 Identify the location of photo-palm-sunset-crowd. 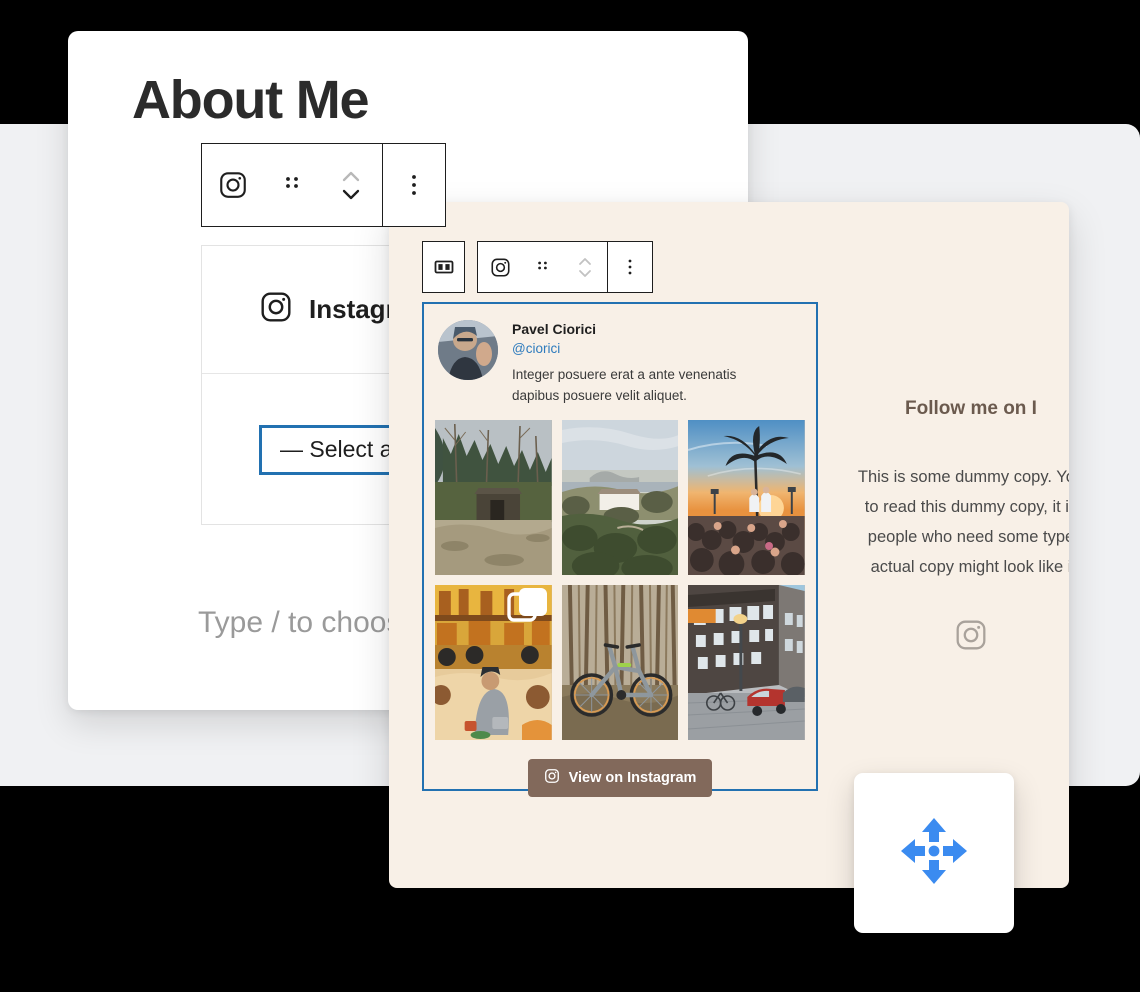
(746, 498).